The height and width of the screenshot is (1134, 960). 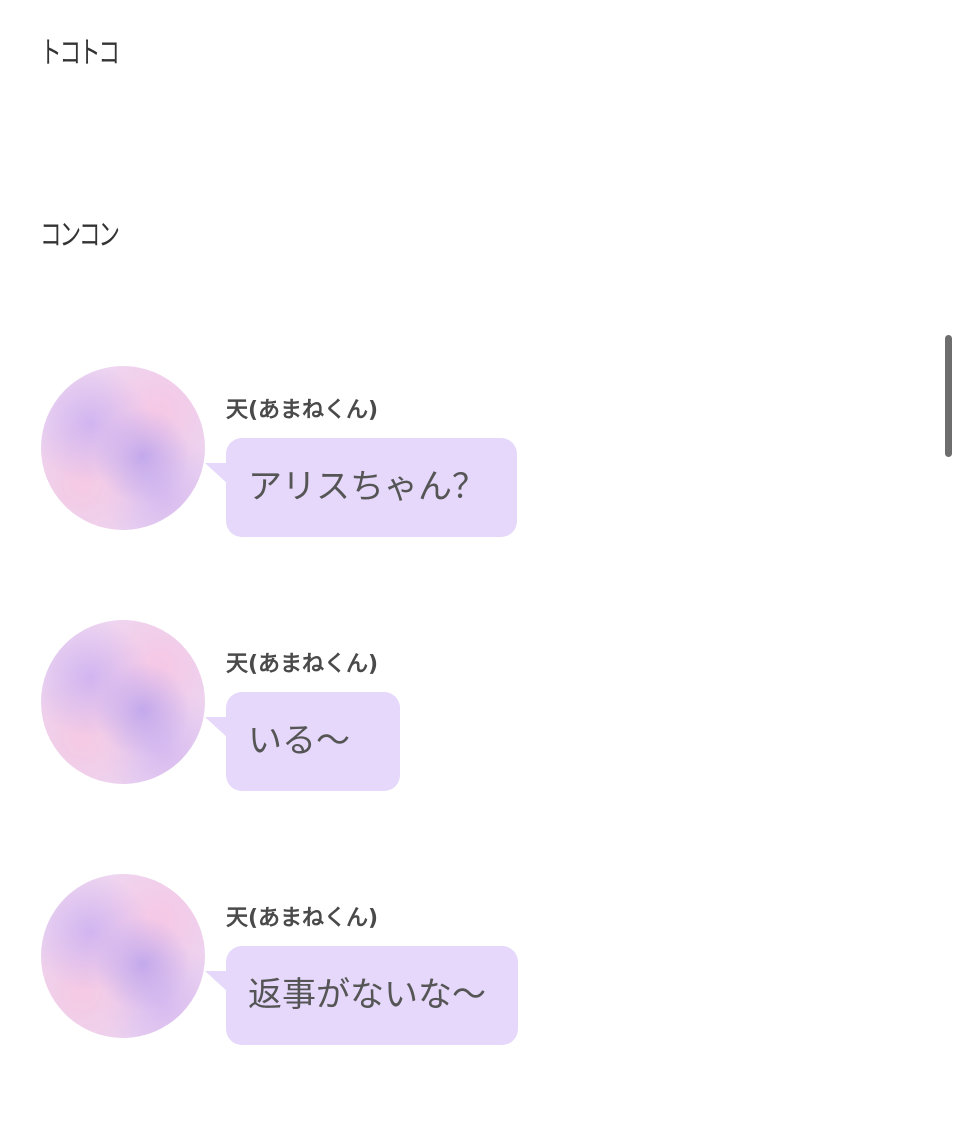 What do you see at coordinates (313, 741) in the screenshot?
I see `message-bubble: いる〜` at bounding box center [313, 741].